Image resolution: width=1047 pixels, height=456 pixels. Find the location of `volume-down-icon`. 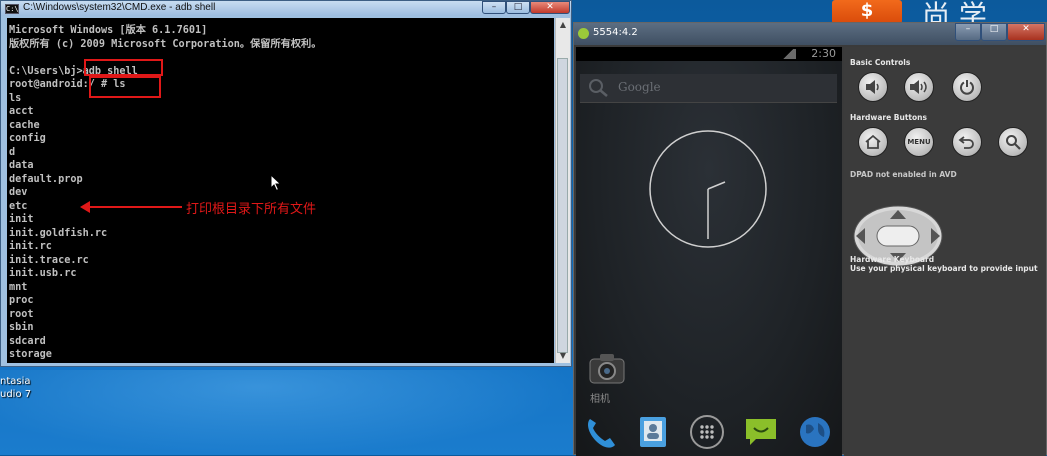

volume-down-icon is located at coordinates (872, 87).